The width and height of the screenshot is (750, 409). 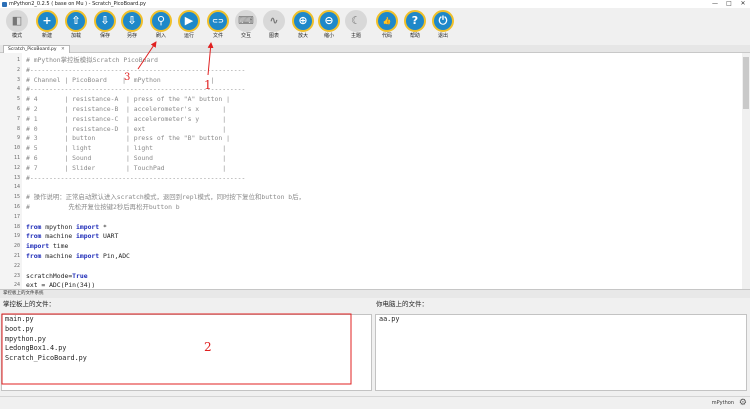 What do you see at coordinates (160, 36) in the screenshot?
I see `flash-label: 刷入` at bounding box center [160, 36].